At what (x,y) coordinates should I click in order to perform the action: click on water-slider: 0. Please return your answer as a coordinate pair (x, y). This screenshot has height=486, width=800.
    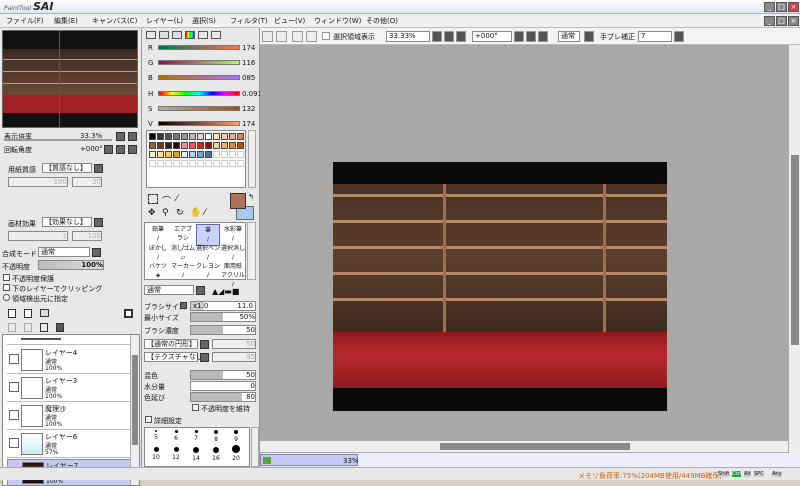
    Looking at the image, I should click on (223, 386).